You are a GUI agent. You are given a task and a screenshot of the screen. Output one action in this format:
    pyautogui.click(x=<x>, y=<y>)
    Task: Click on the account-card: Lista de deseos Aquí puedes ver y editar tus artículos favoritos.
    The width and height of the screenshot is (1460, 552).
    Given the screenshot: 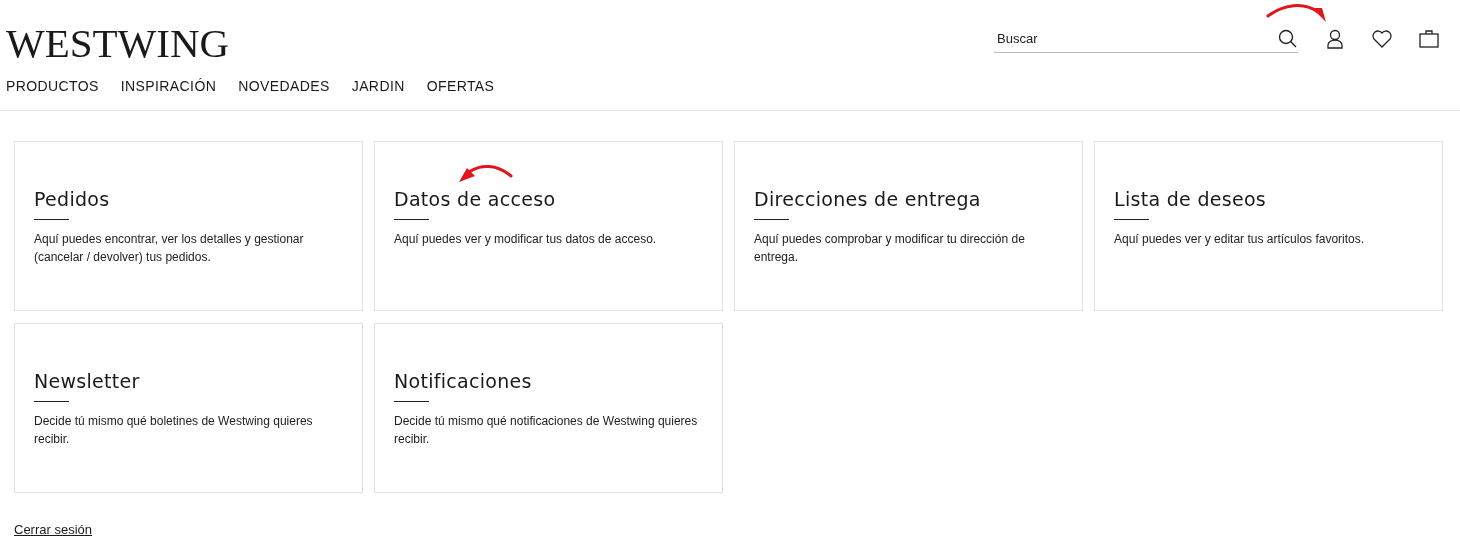 What is the action you would take?
    pyautogui.click(x=1268, y=226)
    